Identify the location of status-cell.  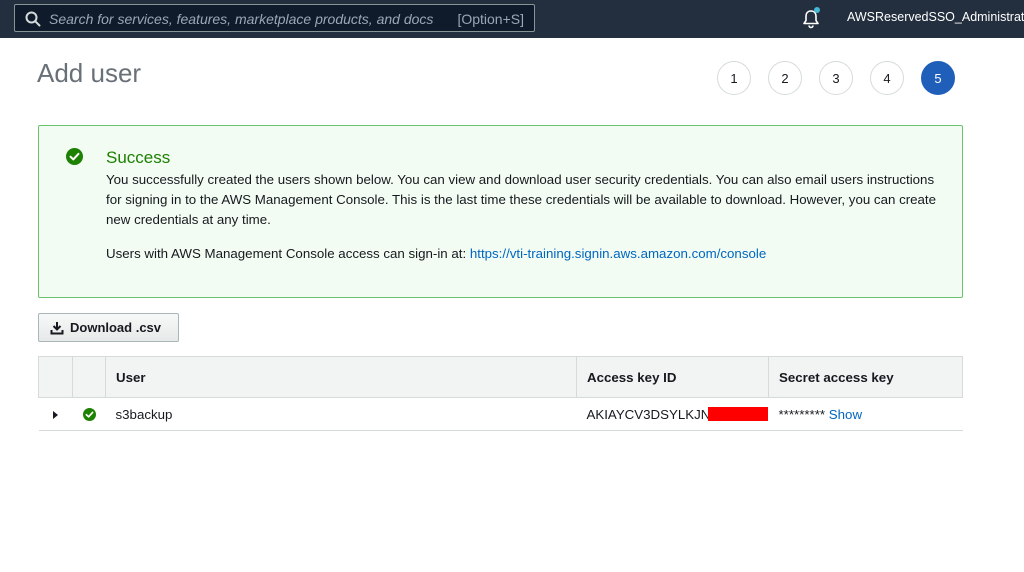
(89, 414).